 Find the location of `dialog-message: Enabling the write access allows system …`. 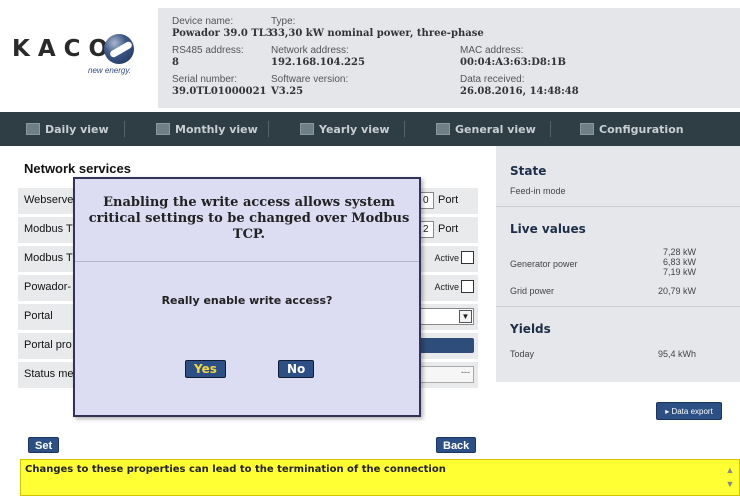

dialog-message: Enabling the write access allows system … is located at coordinates (249, 218).